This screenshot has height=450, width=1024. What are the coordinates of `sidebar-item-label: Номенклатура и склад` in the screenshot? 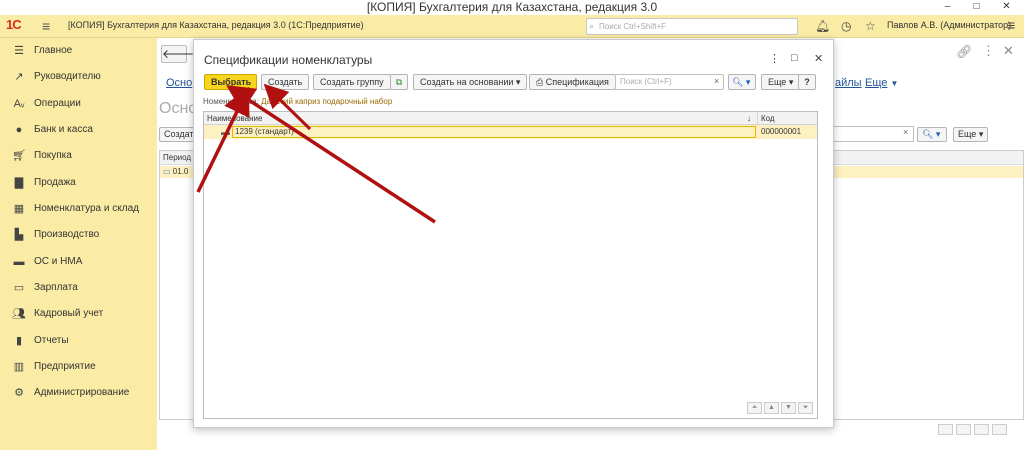 It's located at (86, 208).